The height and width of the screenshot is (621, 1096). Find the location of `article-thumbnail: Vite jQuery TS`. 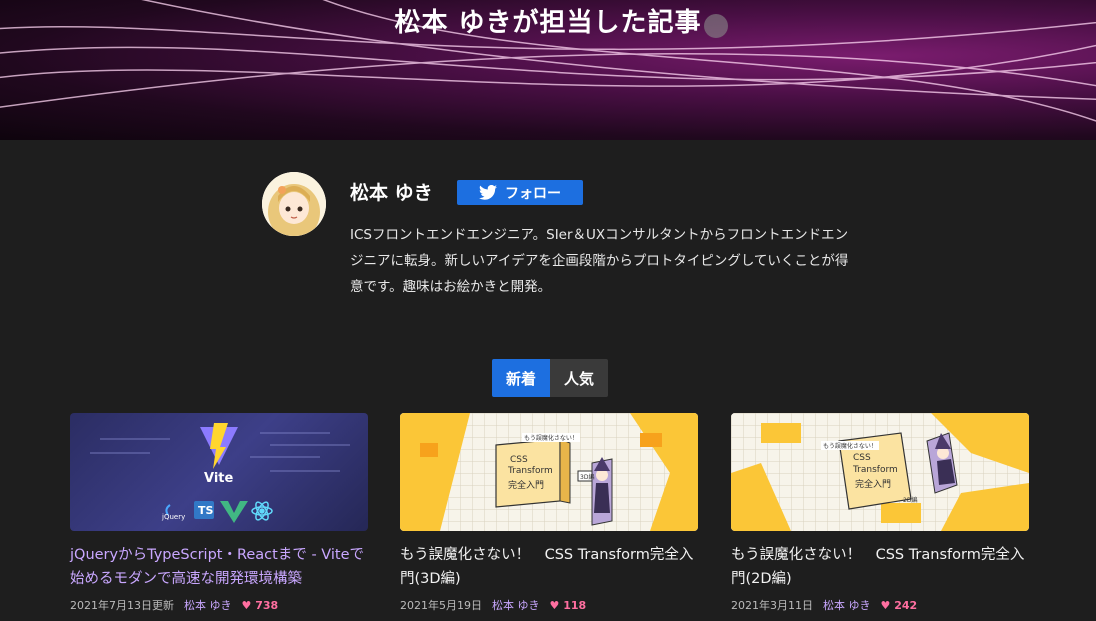

article-thumbnail: Vite jQuery TS is located at coordinates (219, 472).